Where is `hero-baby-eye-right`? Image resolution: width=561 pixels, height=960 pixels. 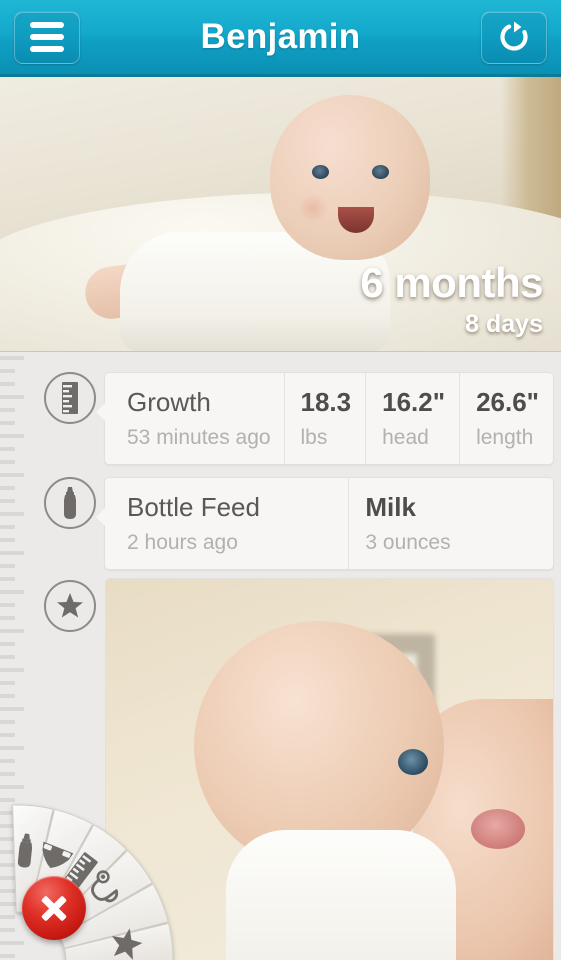
hero-baby-eye-right is located at coordinates (380, 172).